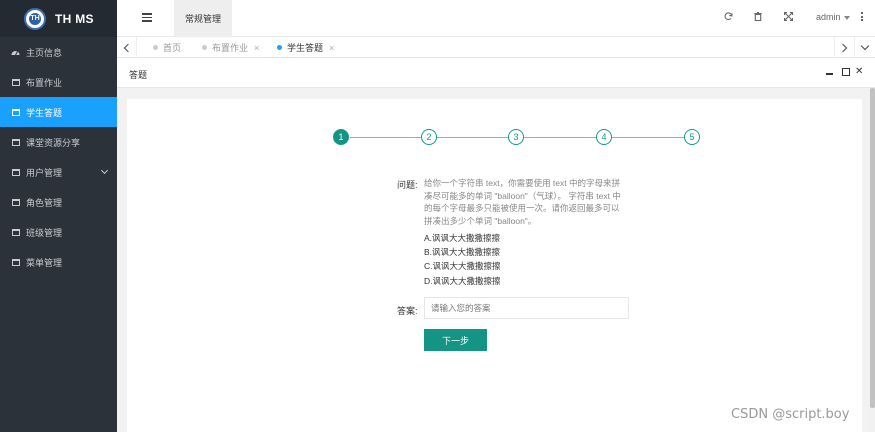 This screenshot has width=875, height=432. I want to click on tabs-dropdown-button, so click(864, 47).